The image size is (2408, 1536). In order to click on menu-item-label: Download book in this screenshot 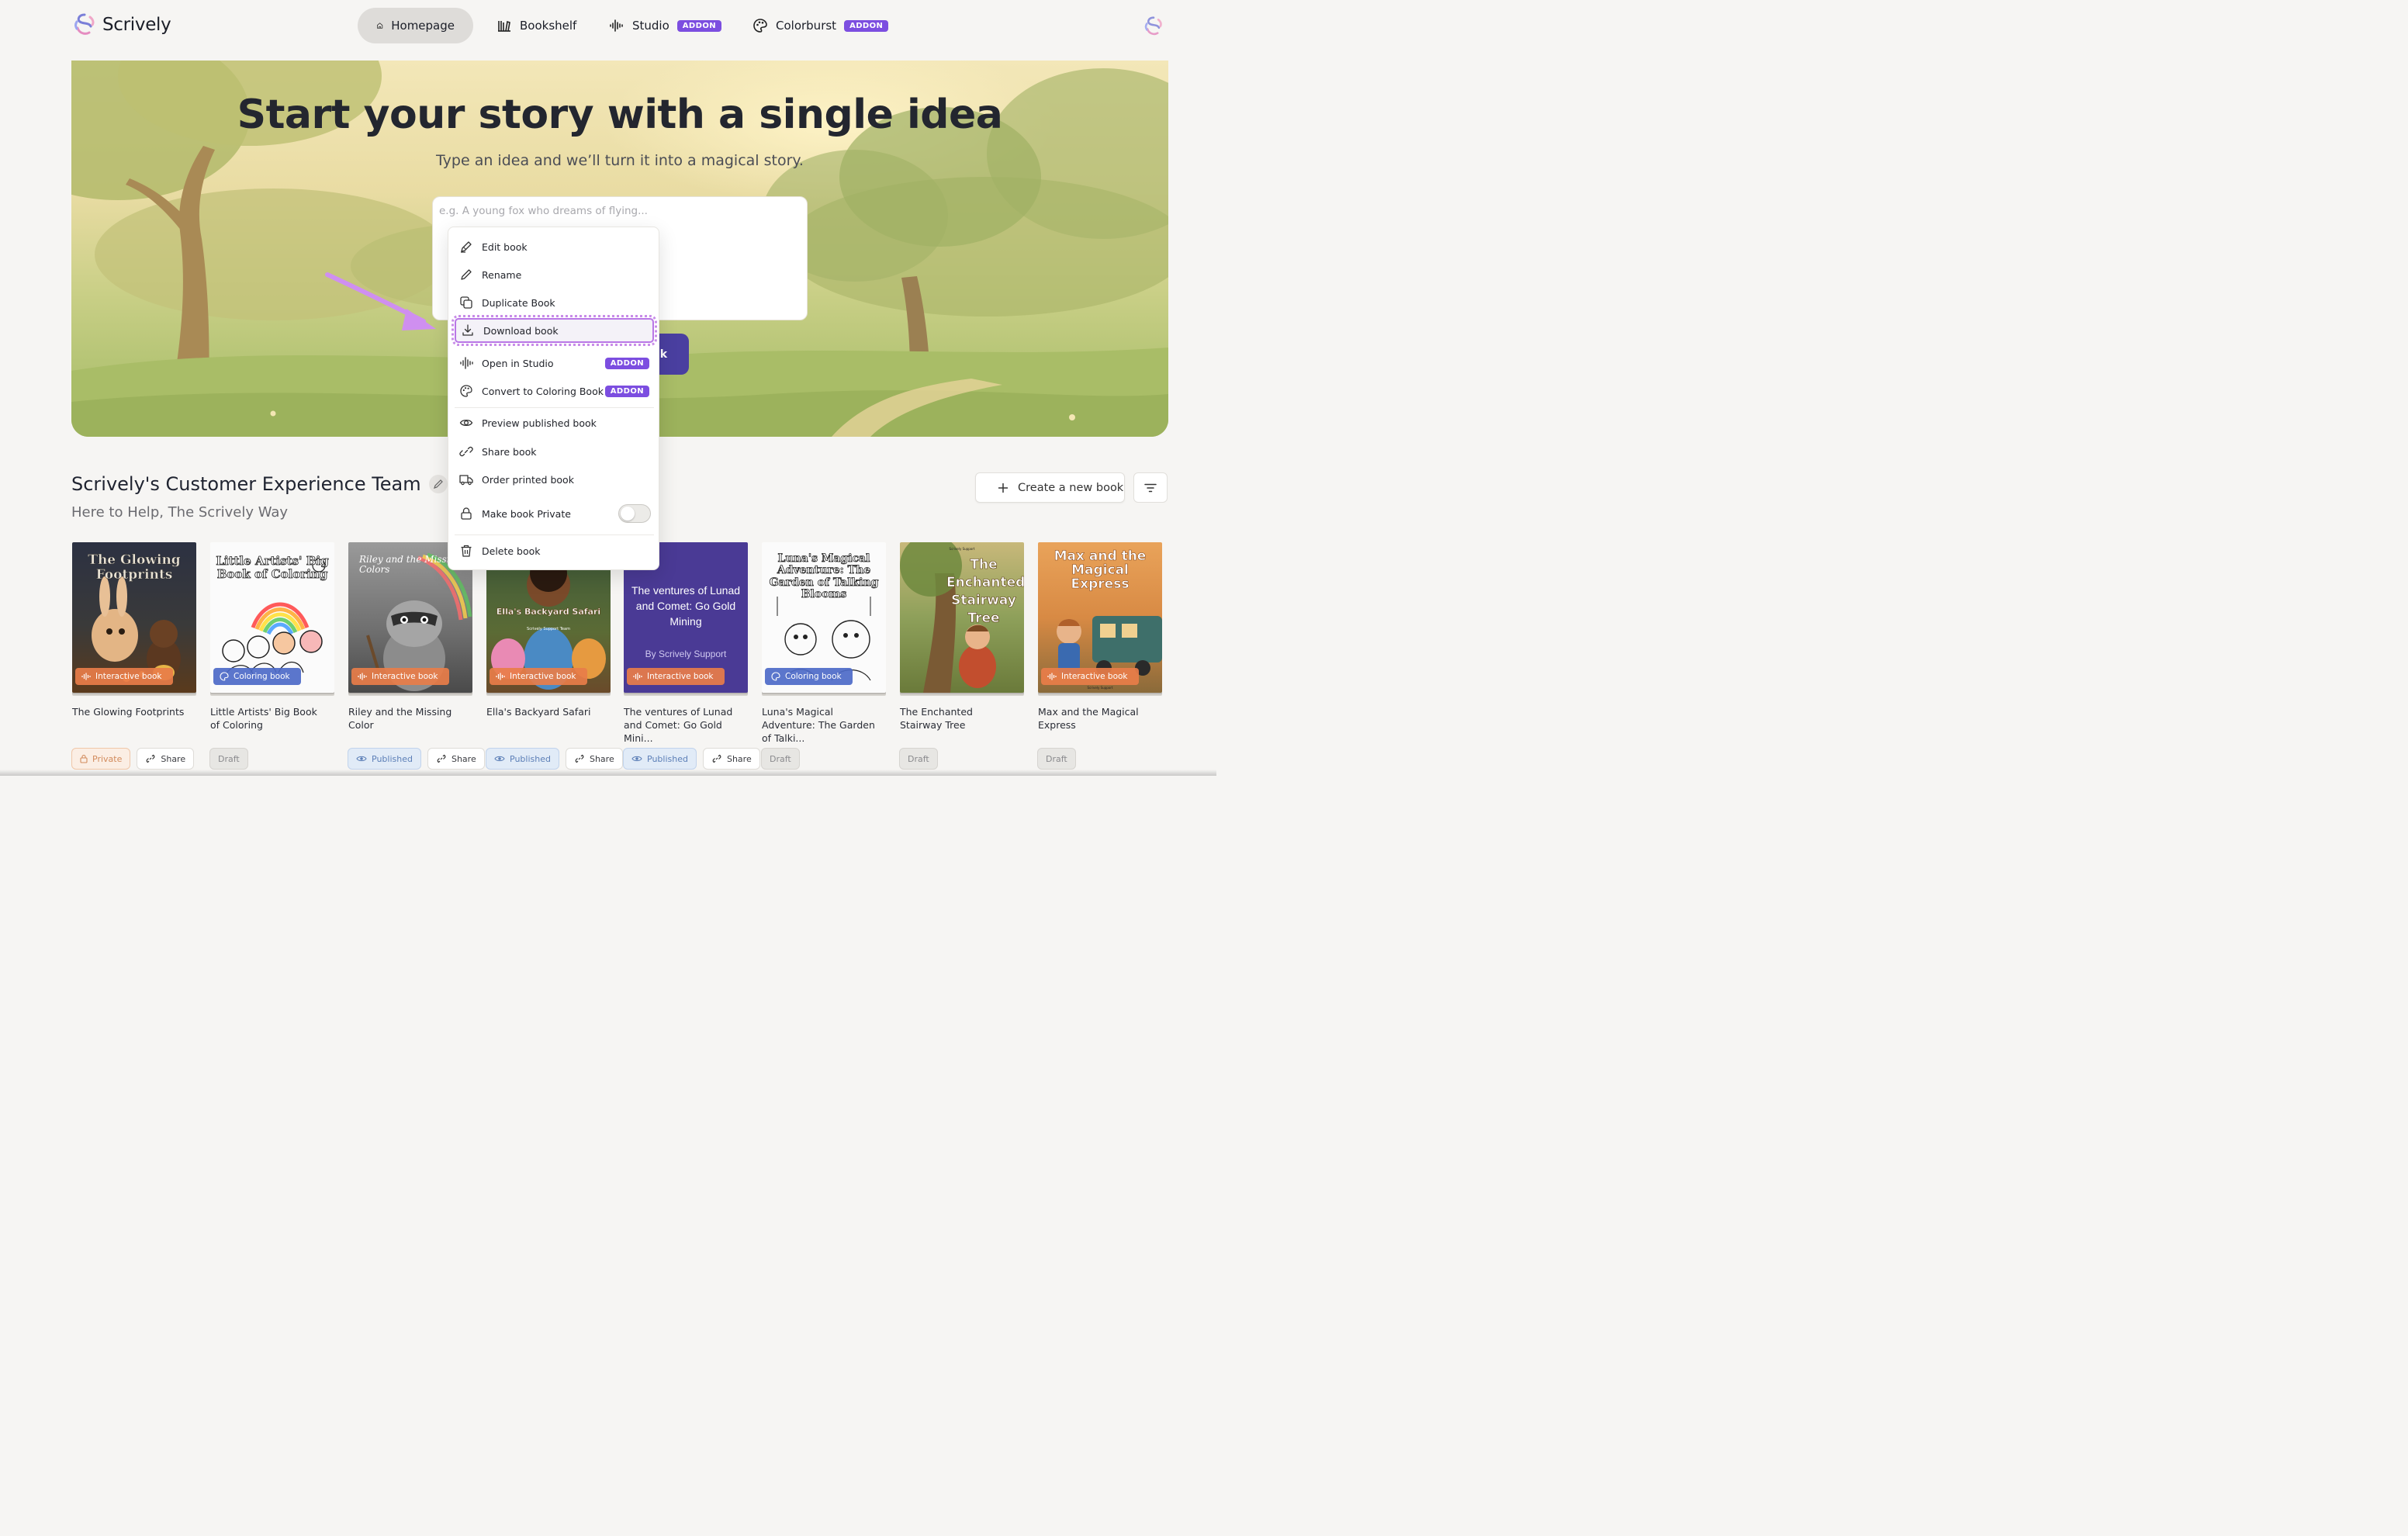, I will do `click(521, 330)`.